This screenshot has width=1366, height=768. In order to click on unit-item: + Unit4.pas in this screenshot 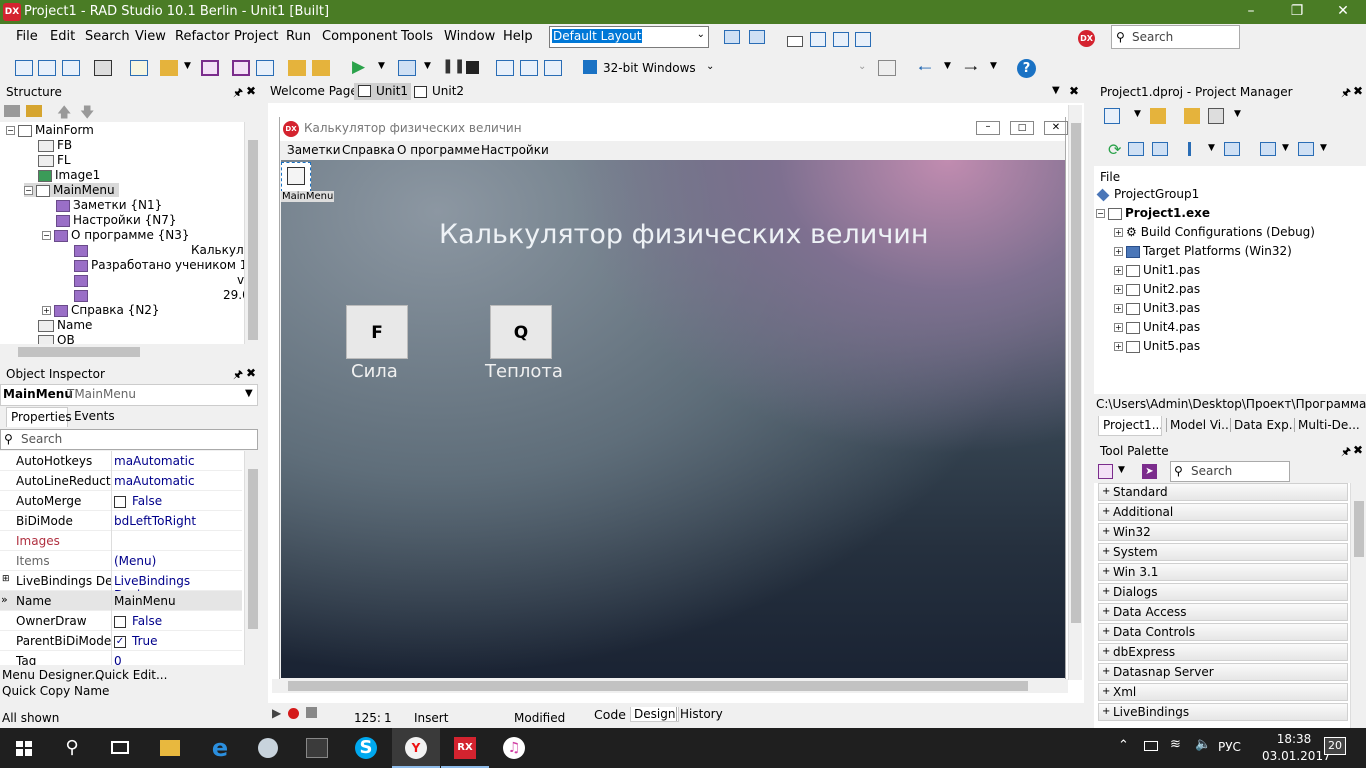, I will do `click(1157, 327)`.